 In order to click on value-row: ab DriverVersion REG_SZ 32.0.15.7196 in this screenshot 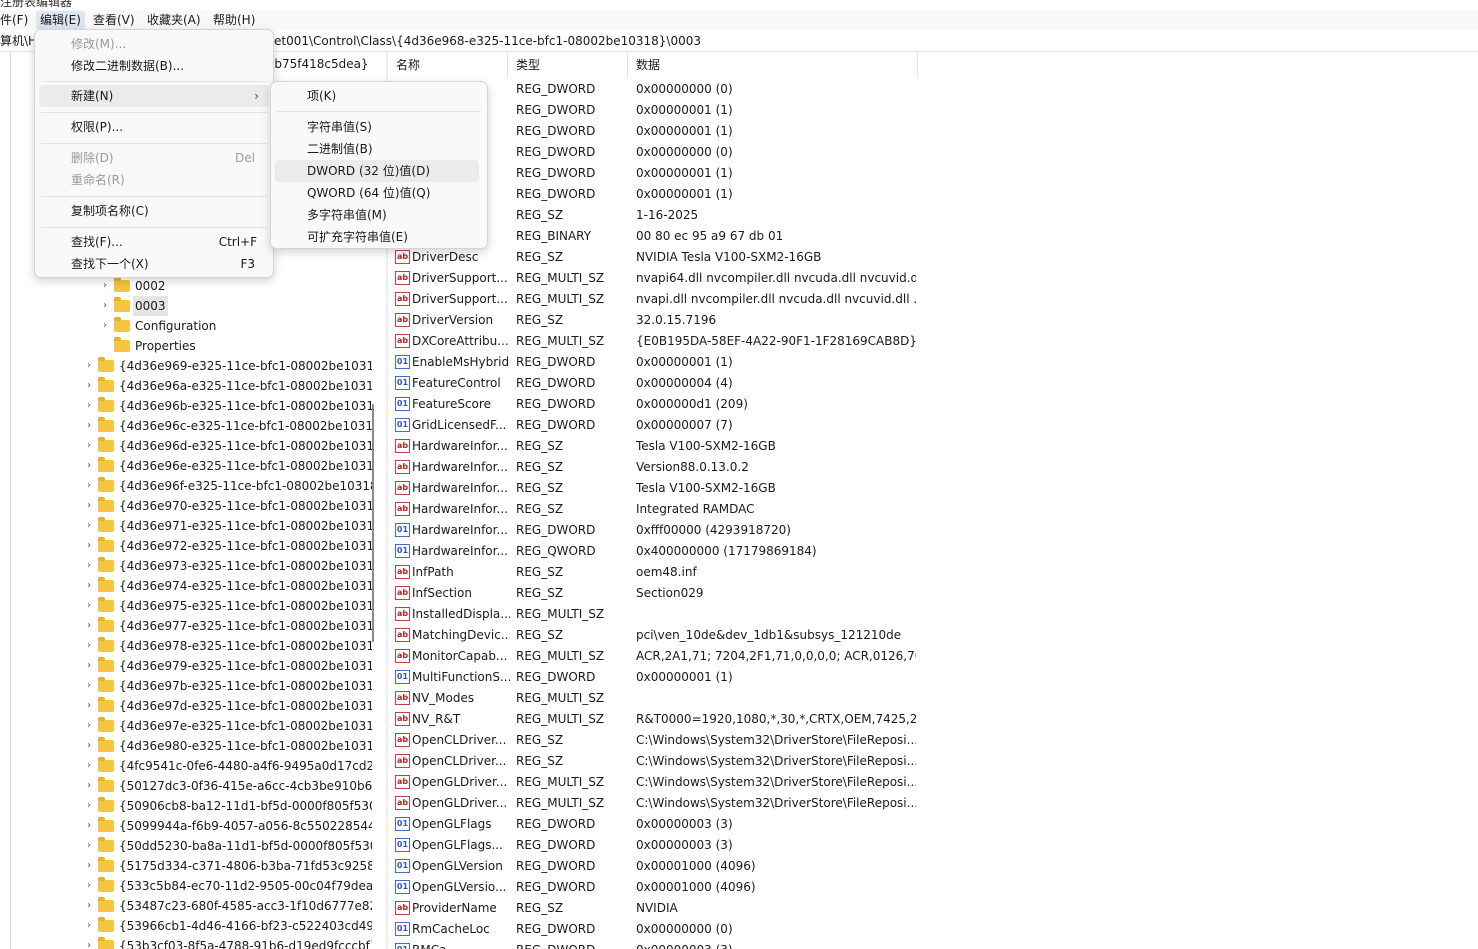, I will do `click(658, 320)`.